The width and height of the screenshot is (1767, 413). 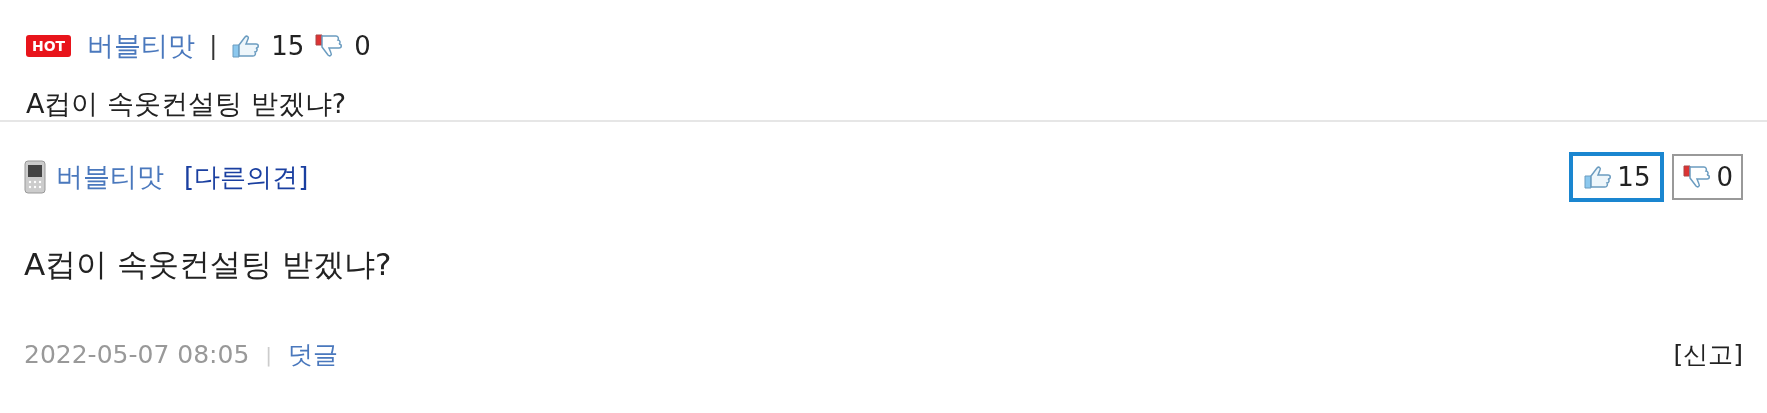 I want to click on report-link: [신고], so click(x=1708, y=354).